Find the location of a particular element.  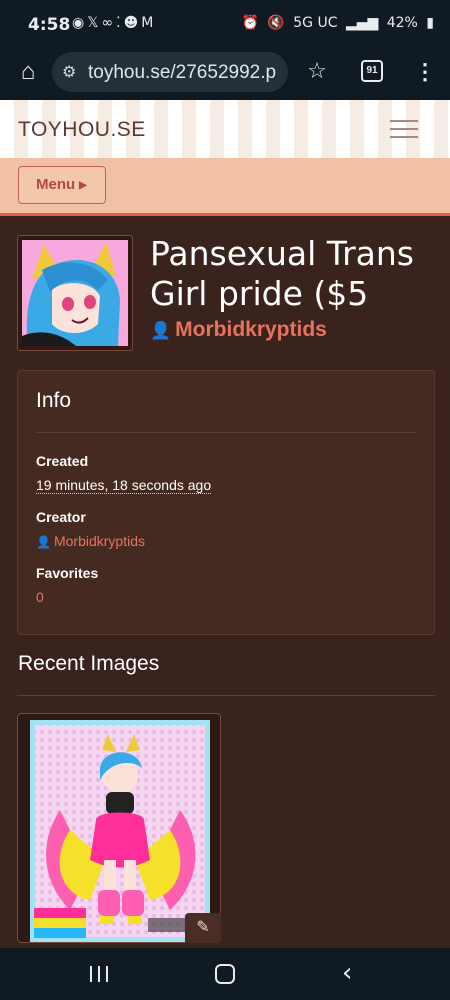

site-settings-icon: ⚙ is located at coordinates (69, 71).